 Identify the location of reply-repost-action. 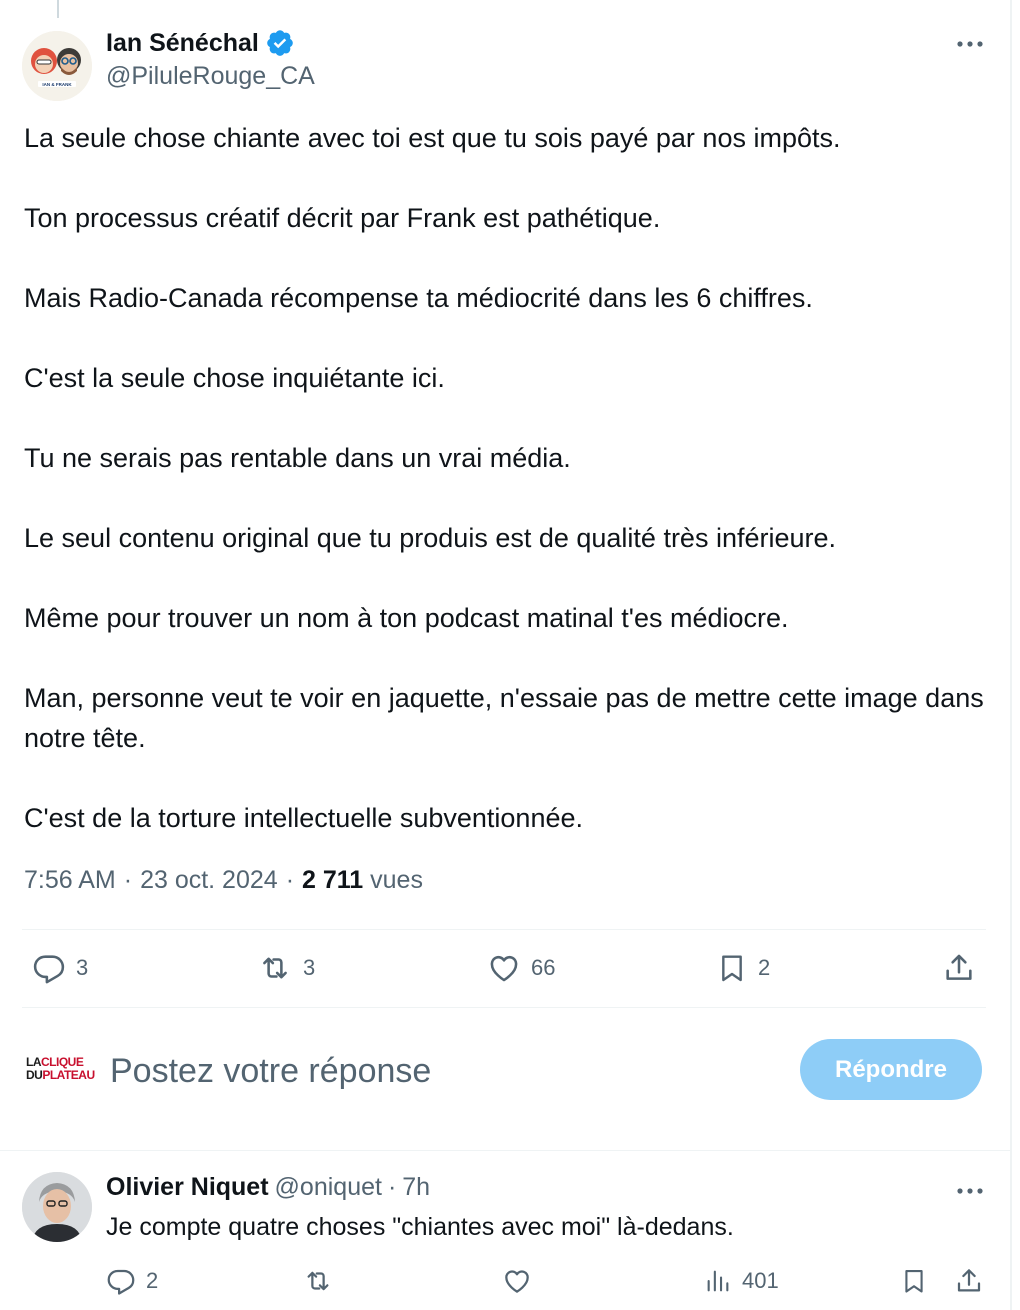
(318, 1281).